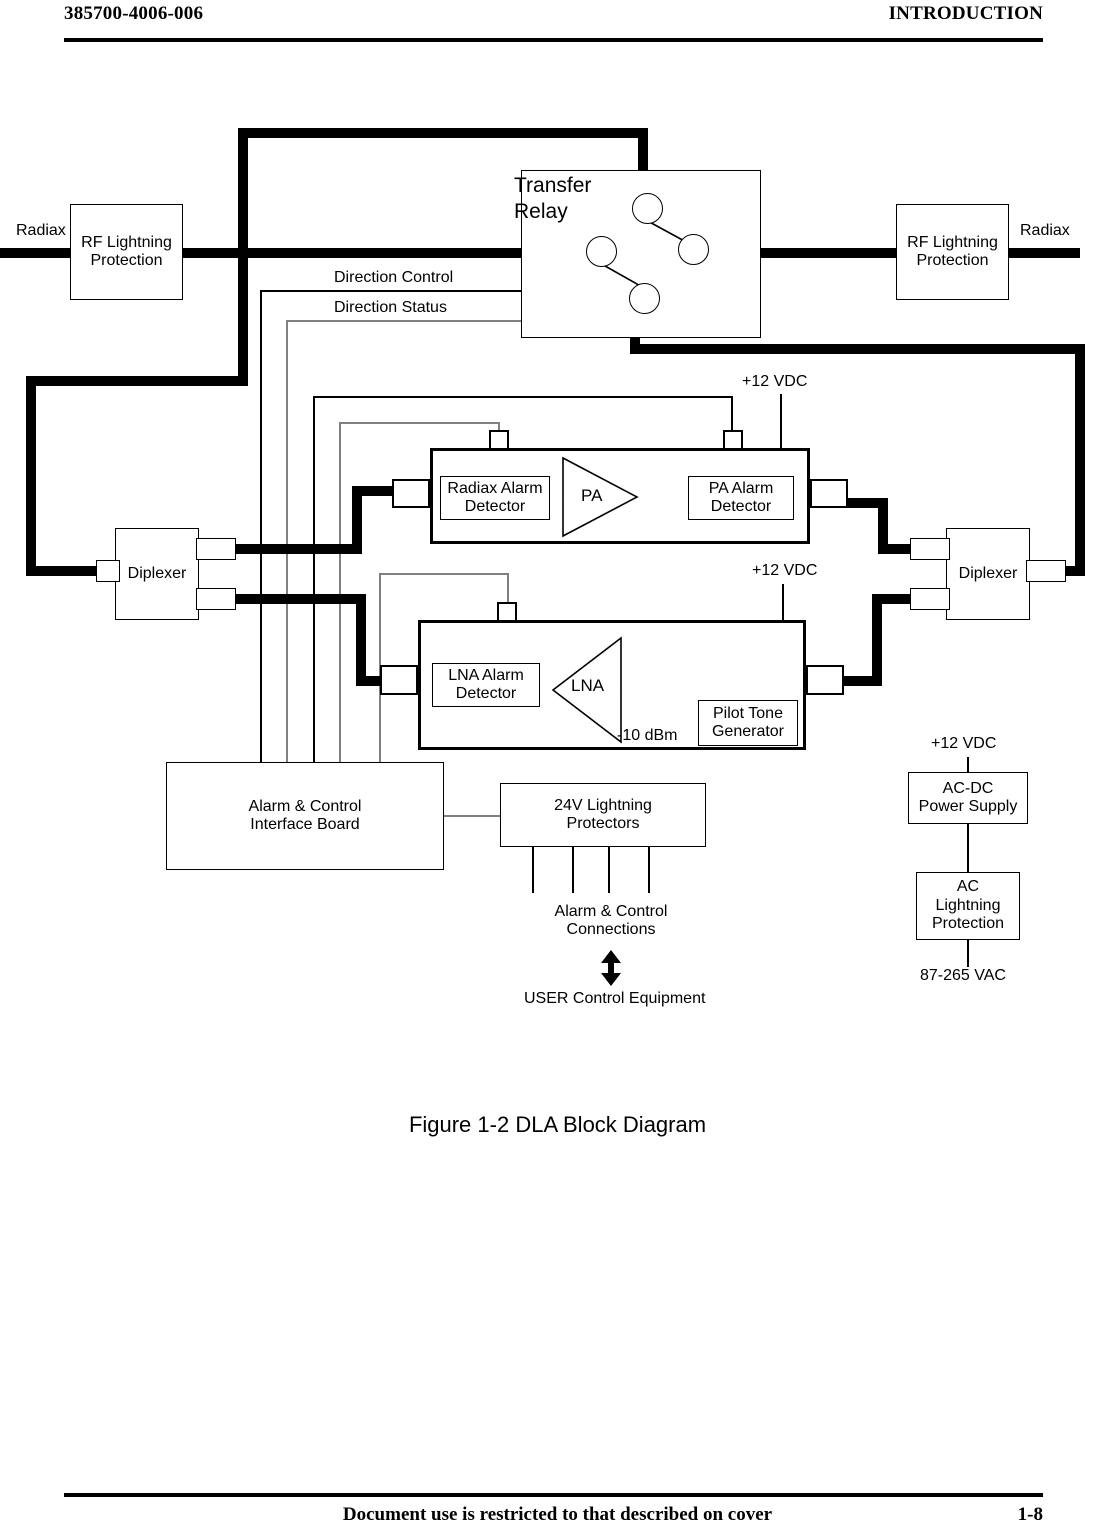 The width and height of the screenshot is (1115, 1533). What do you see at coordinates (296, 549) in the screenshot?
I see `rf-line-pa-in-h1` at bounding box center [296, 549].